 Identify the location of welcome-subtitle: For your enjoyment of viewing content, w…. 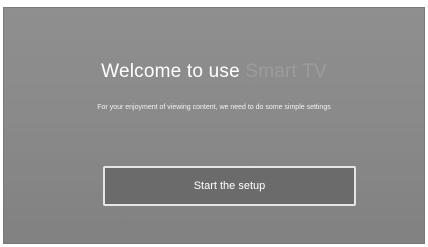
(214, 107).